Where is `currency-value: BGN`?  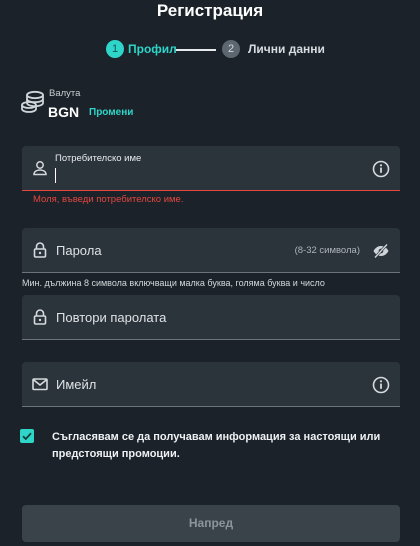 currency-value: BGN is located at coordinates (64, 112).